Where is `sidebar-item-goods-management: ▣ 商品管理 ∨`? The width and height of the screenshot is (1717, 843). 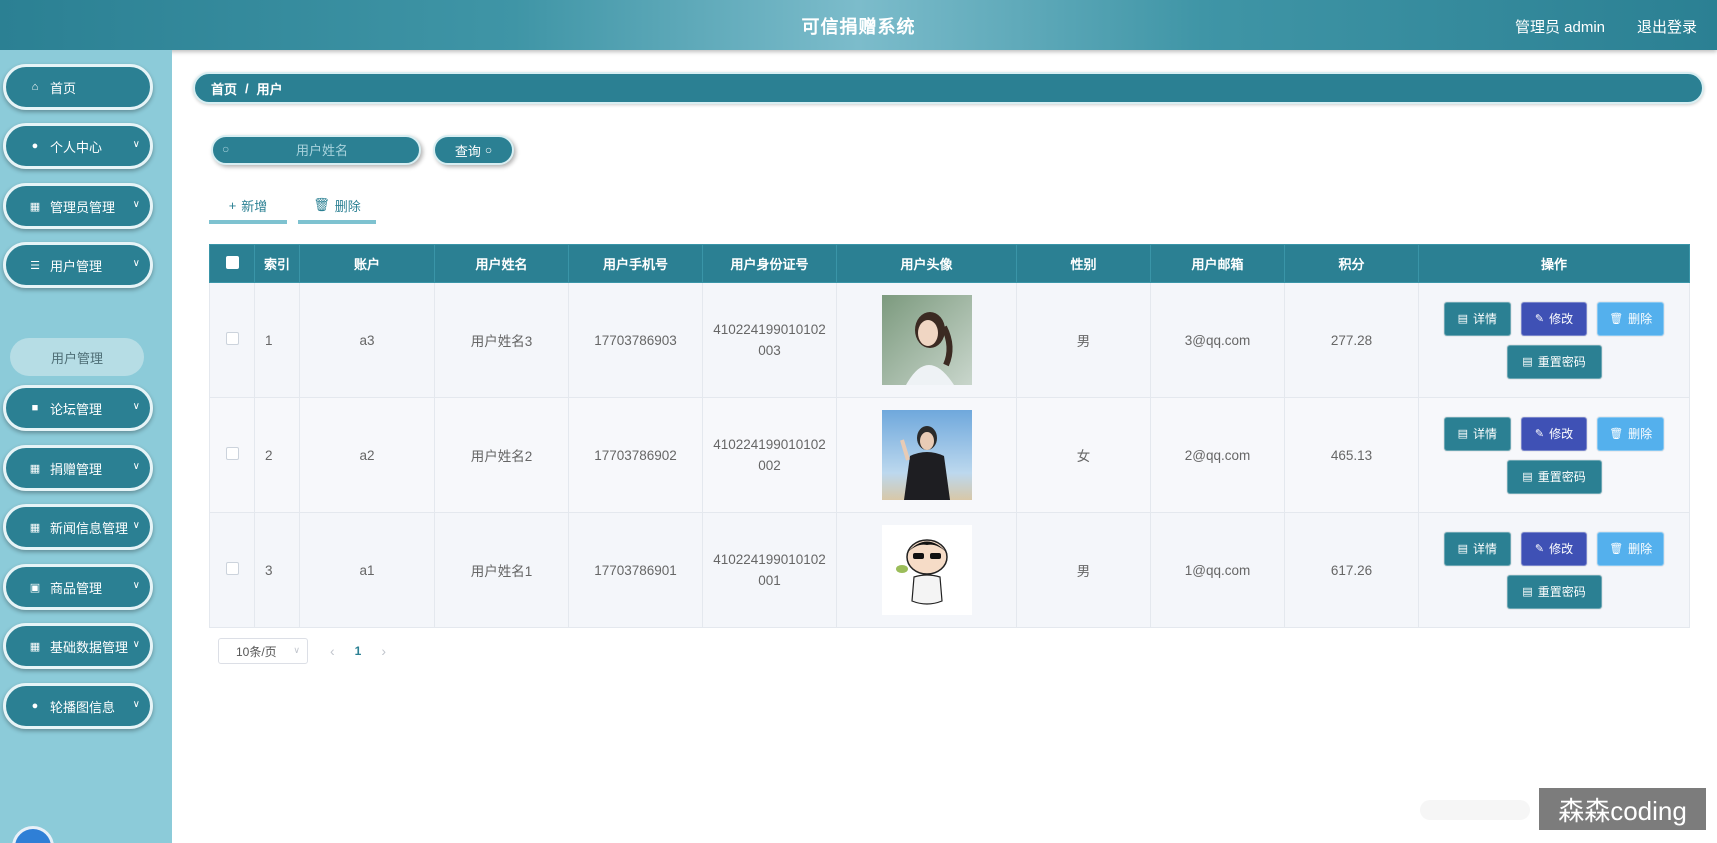 sidebar-item-goods-management: ▣ 商品管理 ∨ is located at coordinates (78, 587).